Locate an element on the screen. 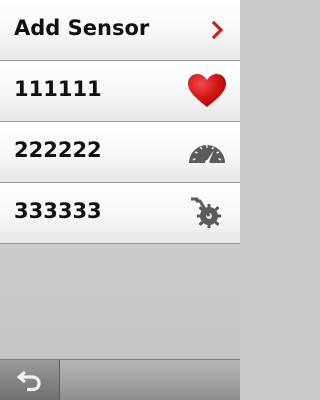 This screenshot has width=320, height=400. sensor-item-label: 111111 is located at coordinates (58, 89).